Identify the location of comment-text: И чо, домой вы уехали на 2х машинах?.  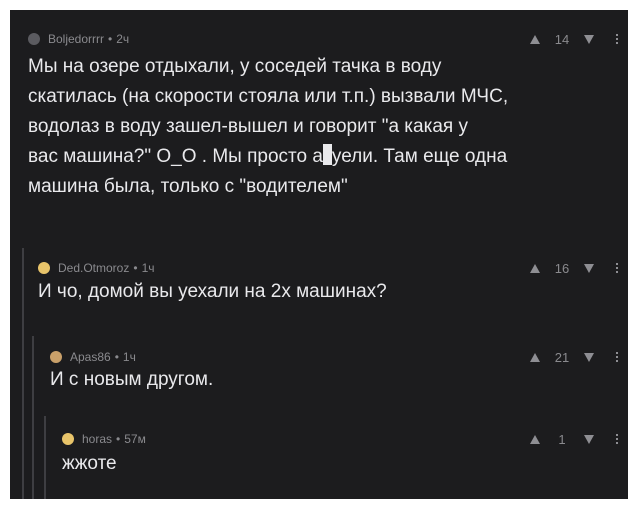
(212, 291).